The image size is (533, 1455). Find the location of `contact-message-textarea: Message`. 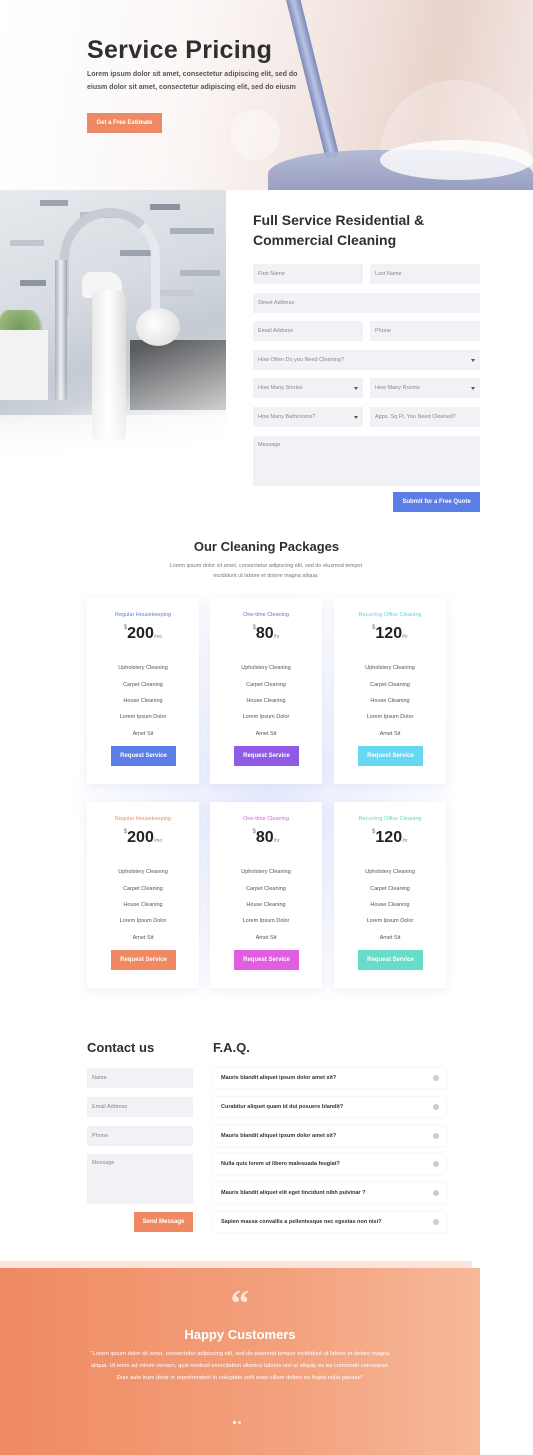

contact-message-textarea: Message is located at coordinates (140, 1179).